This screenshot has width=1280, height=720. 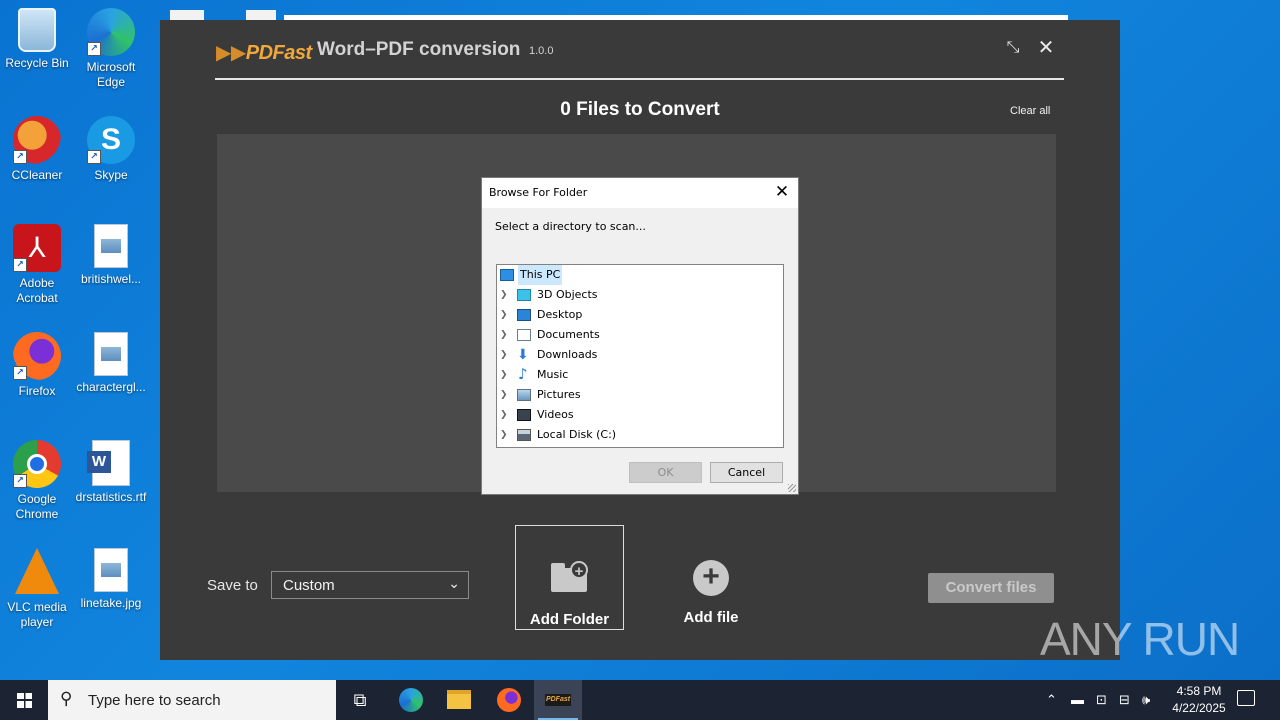 I want to click on desktop-icon-firefox: ↗ Firefox, so click(x=37, y=365).